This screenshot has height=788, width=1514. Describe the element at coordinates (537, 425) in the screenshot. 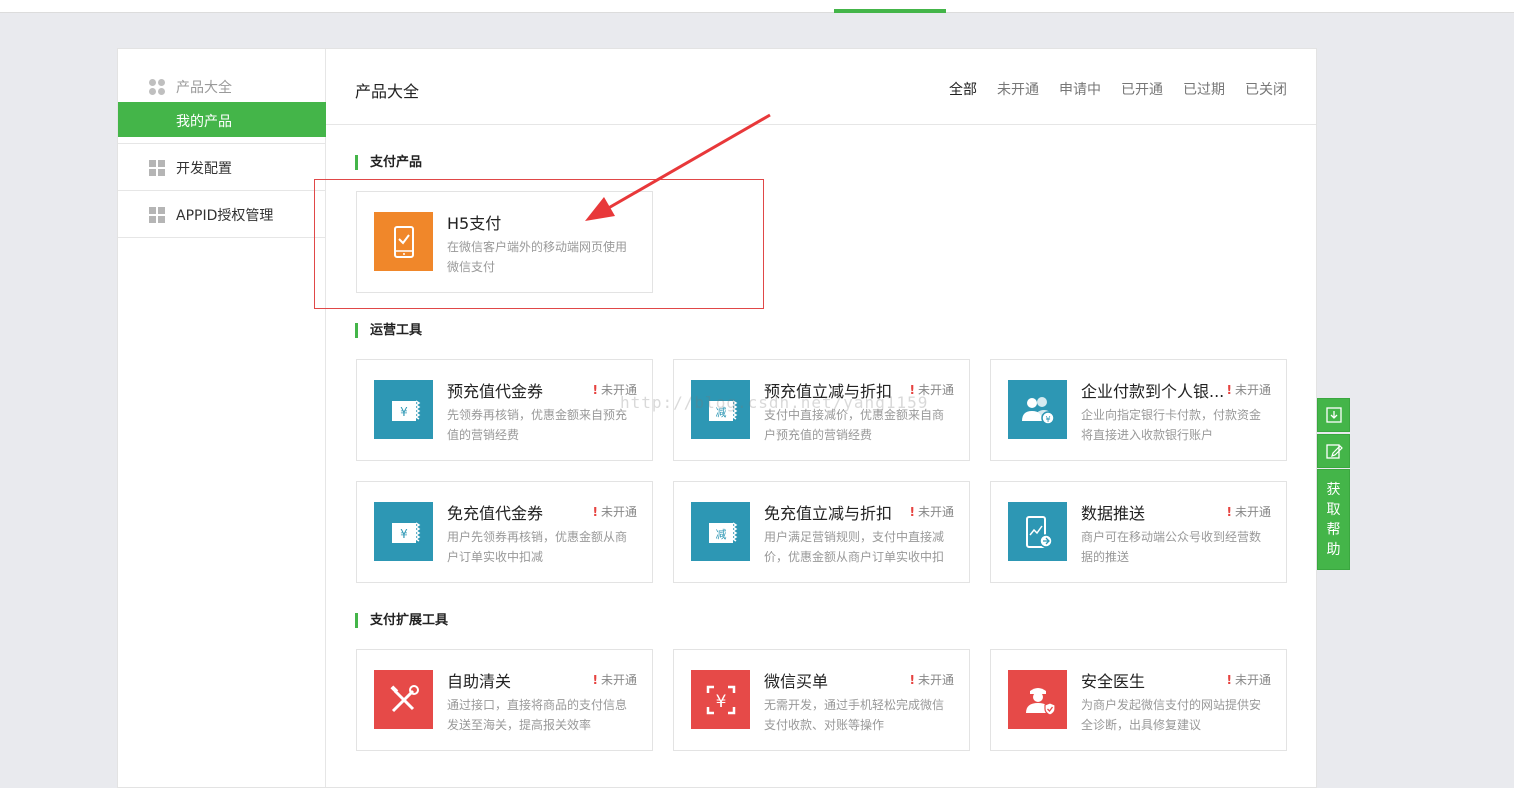

I see `card-description: 先领券再核销，优惠金额来自预充值的营销经费` at that location.